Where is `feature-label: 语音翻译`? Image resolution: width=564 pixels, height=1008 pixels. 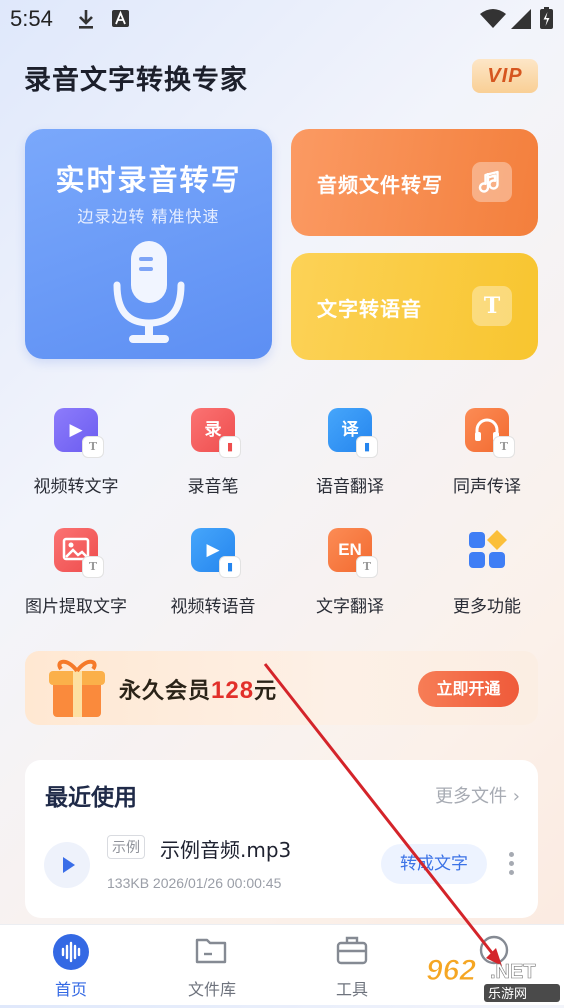 feature-label: 语音翻译 is located at coordinates (350, 487).